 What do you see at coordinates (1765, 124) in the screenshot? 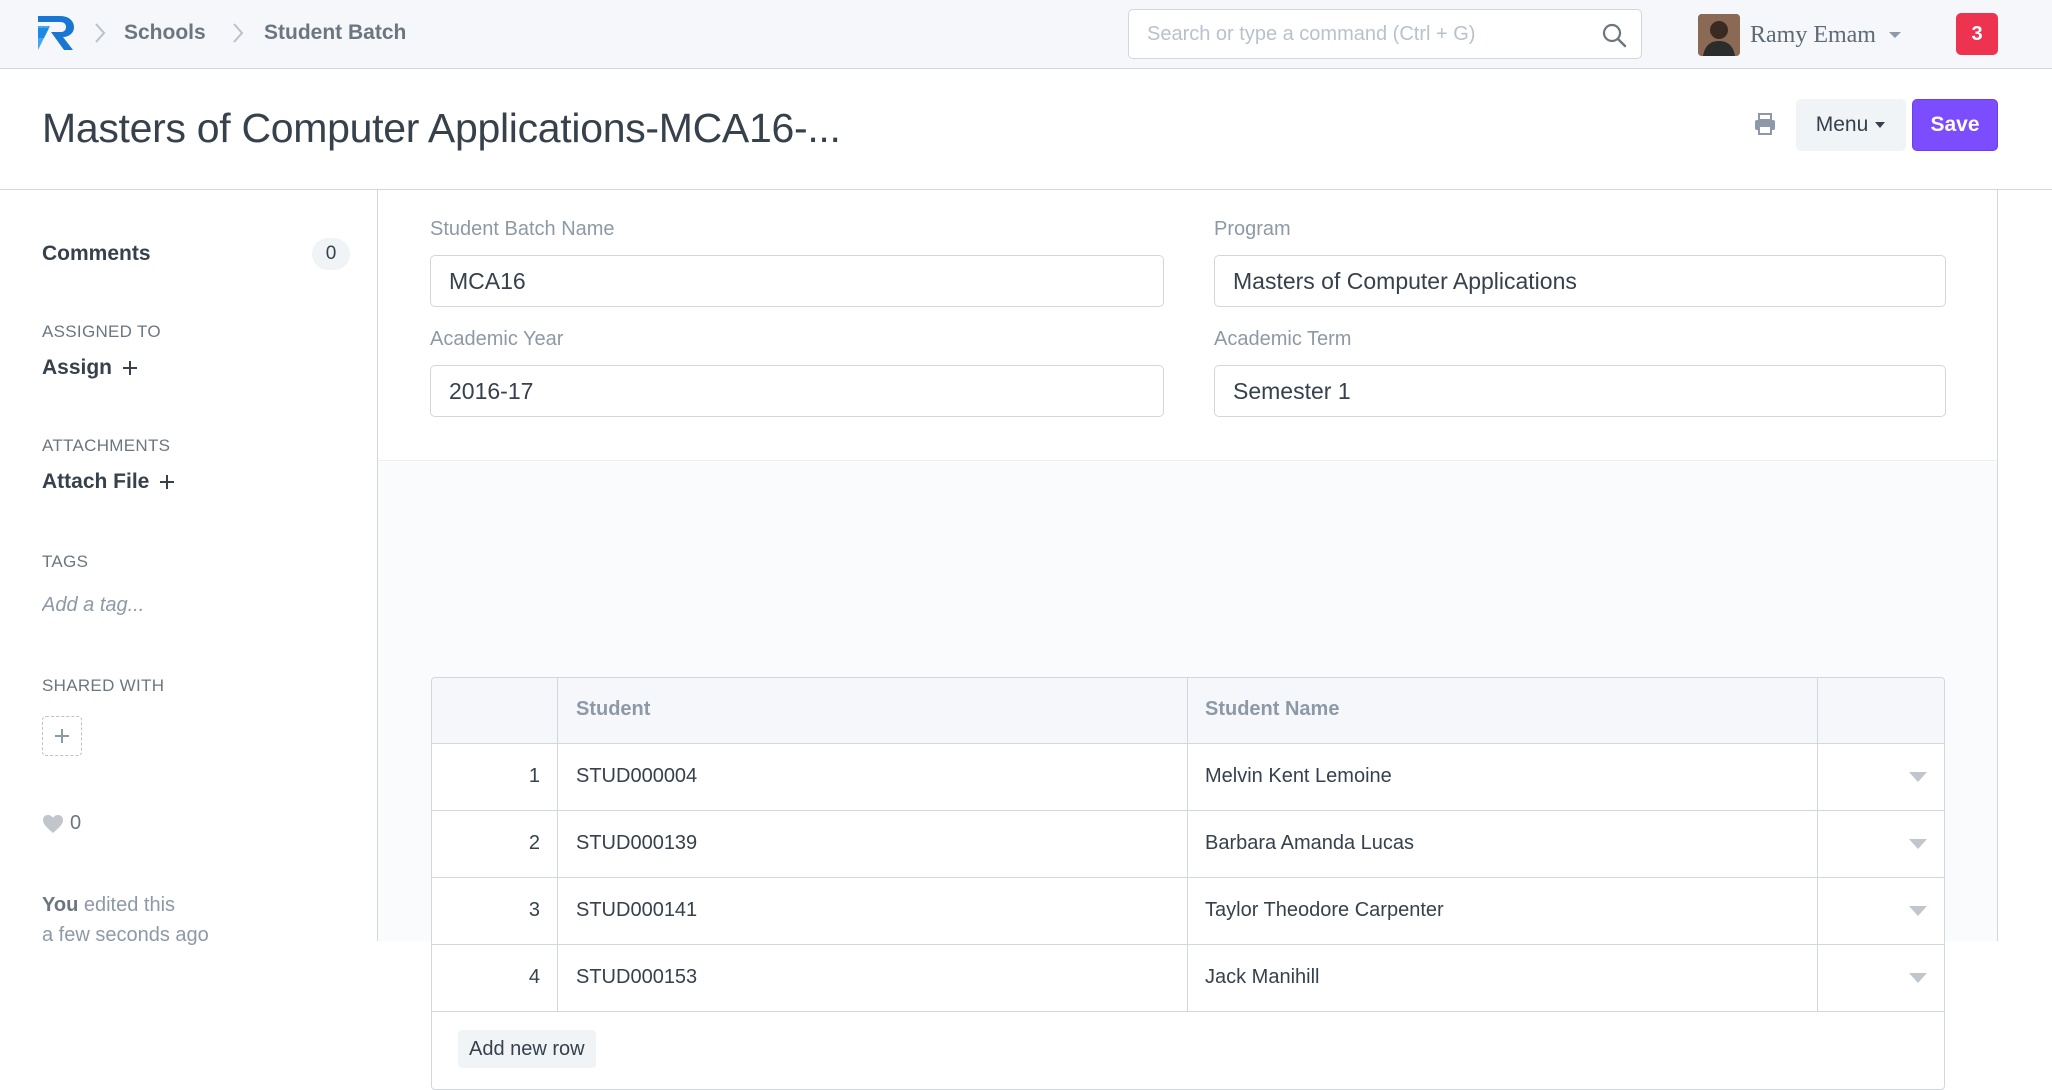
I see `print-icon` at bounding box center [1765, 124].